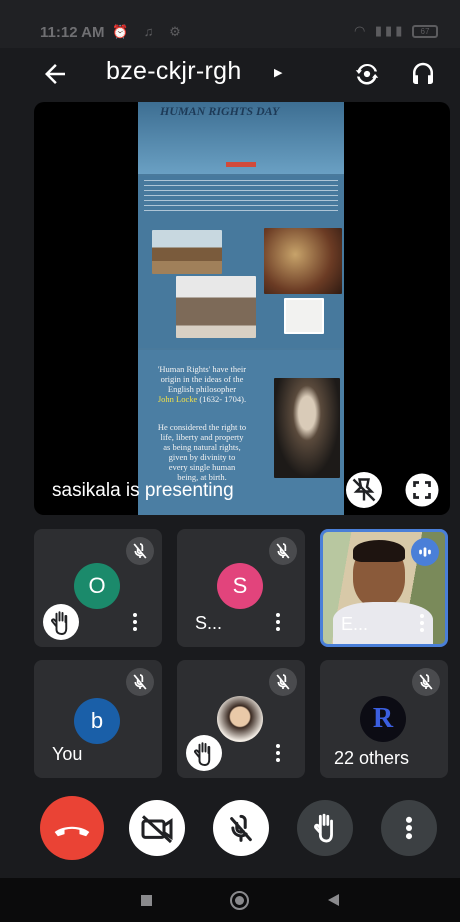  Describe the element at coordinates (425, 552) in the screenshot. I see `speaking-indicator-icon` at that location.